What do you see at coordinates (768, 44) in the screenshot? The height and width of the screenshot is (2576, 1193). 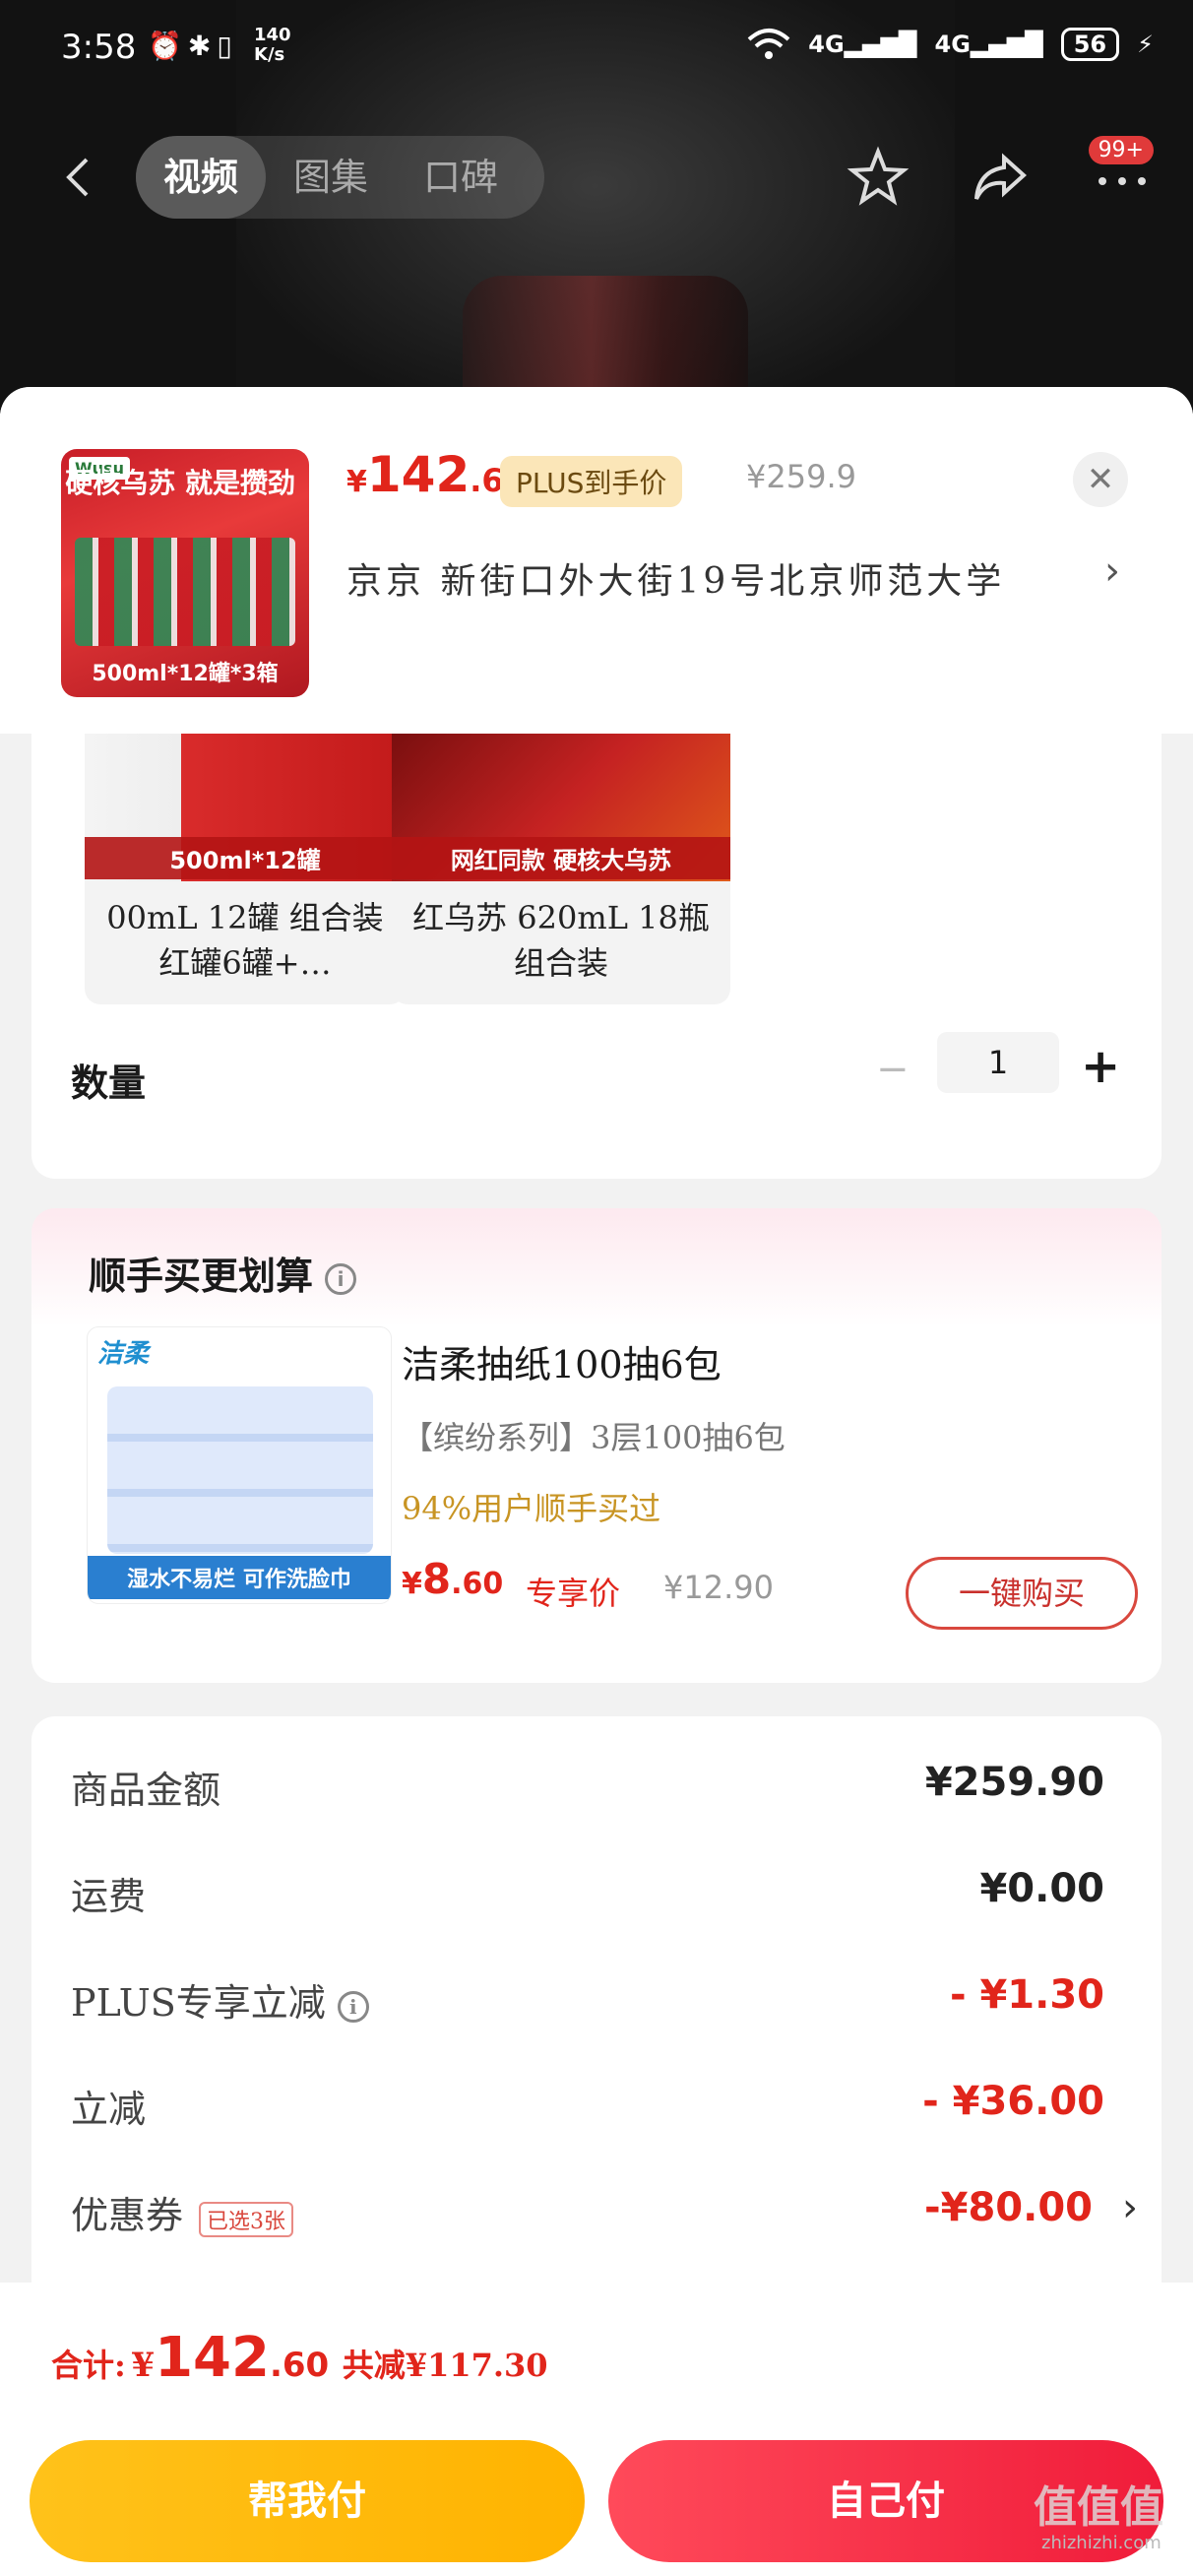 I see `wifi-icon` at bounding box center [768, 44].